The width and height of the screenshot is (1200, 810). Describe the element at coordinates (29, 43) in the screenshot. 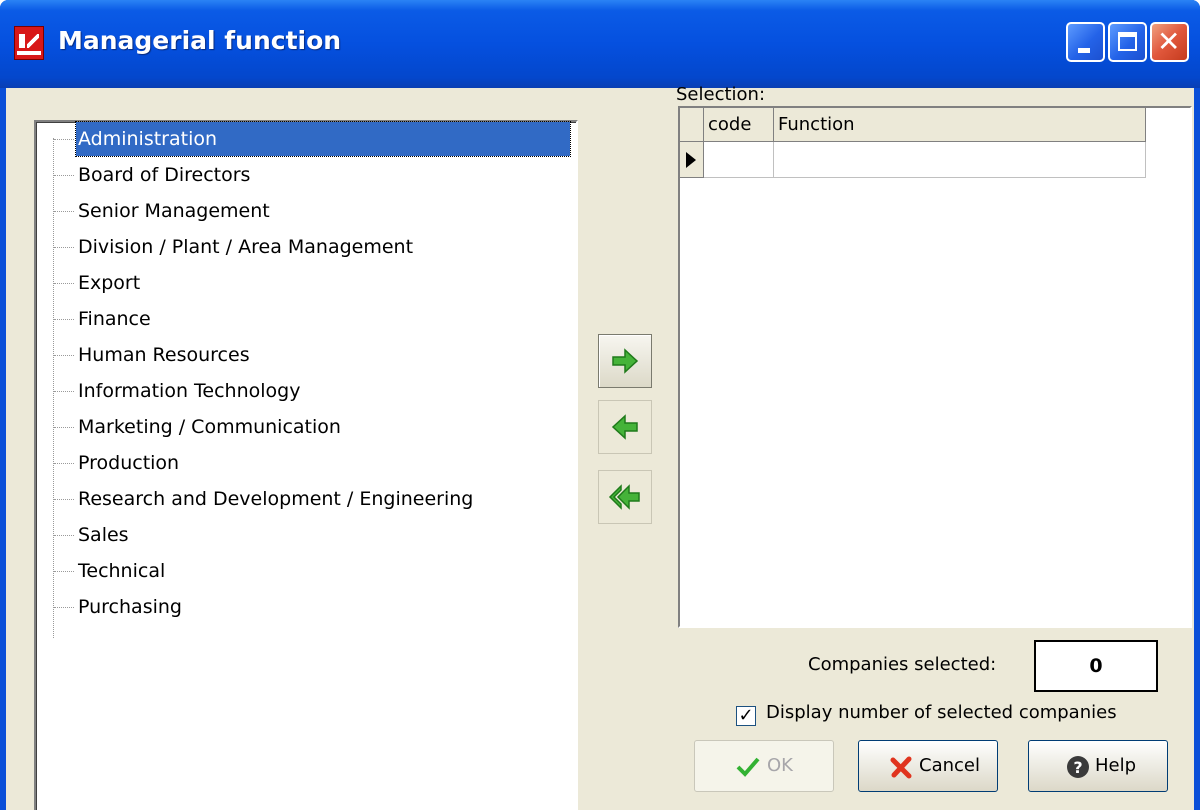

I see `app-logo-icon` at that location.